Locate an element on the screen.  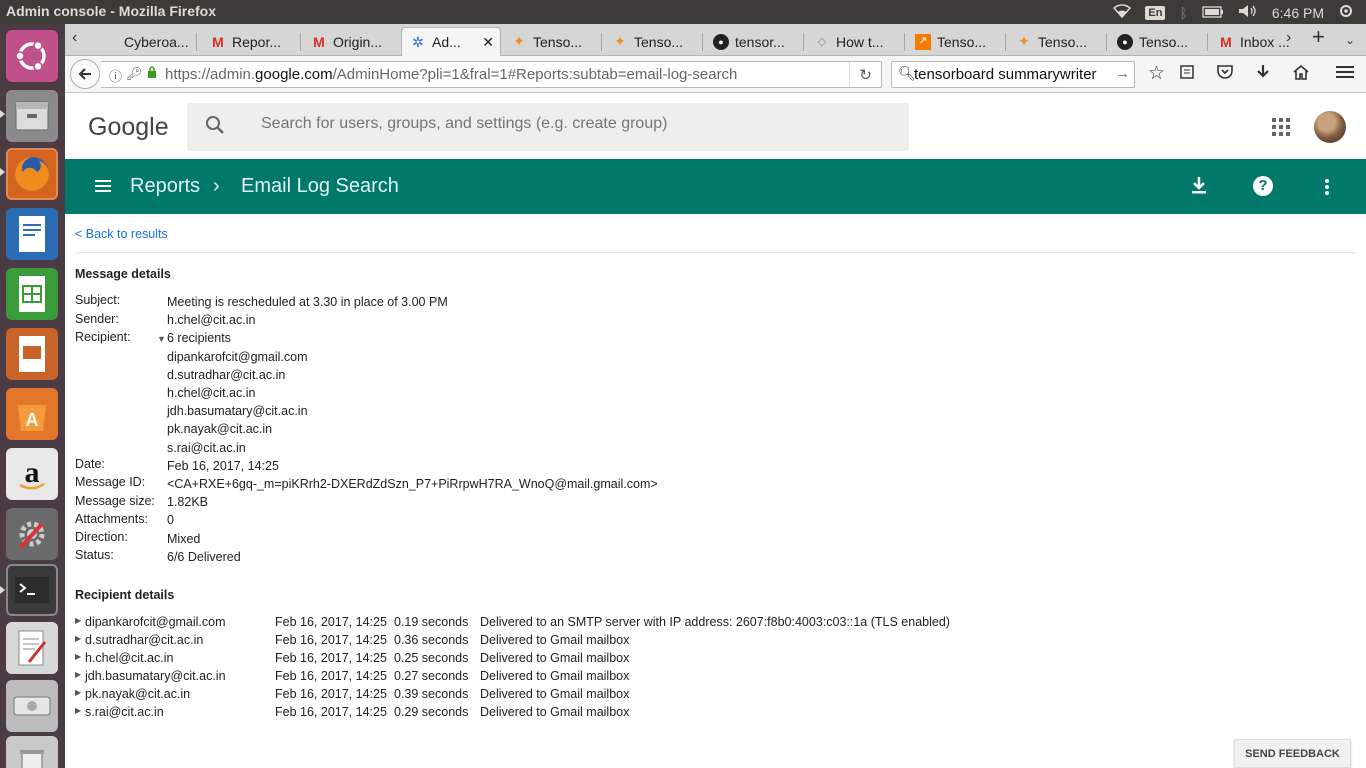
power-gear-icon is located at coordinates (1346, 12).